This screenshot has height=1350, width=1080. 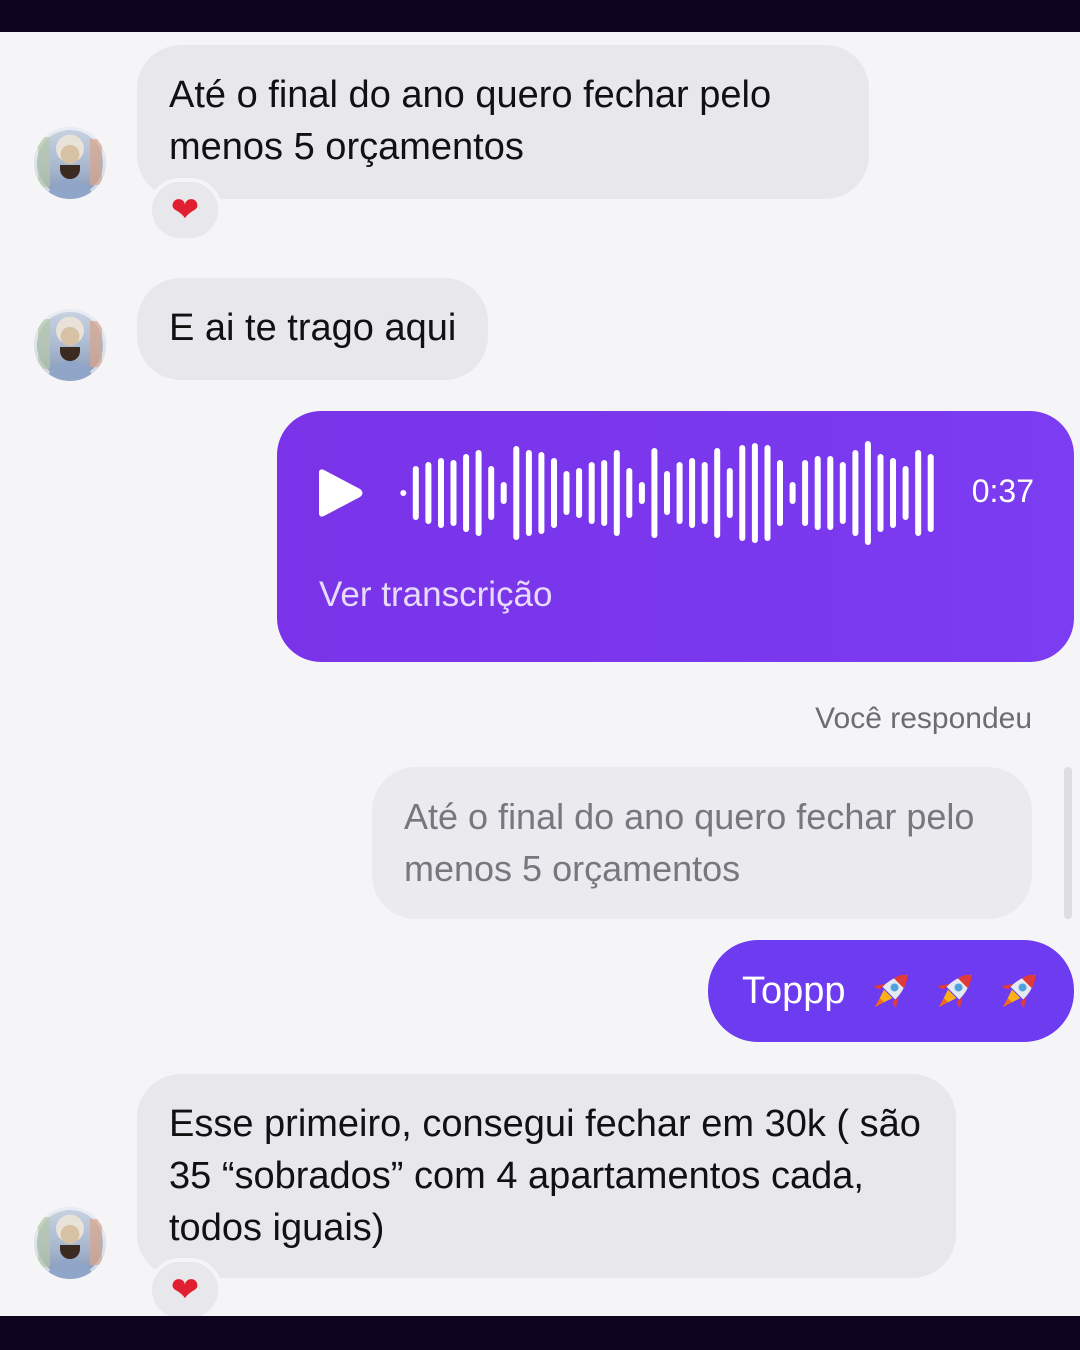 What do you see at coordinates (667, 493) in the screenshot?
I see `waveform-icon` at bounding box center [667, 493].